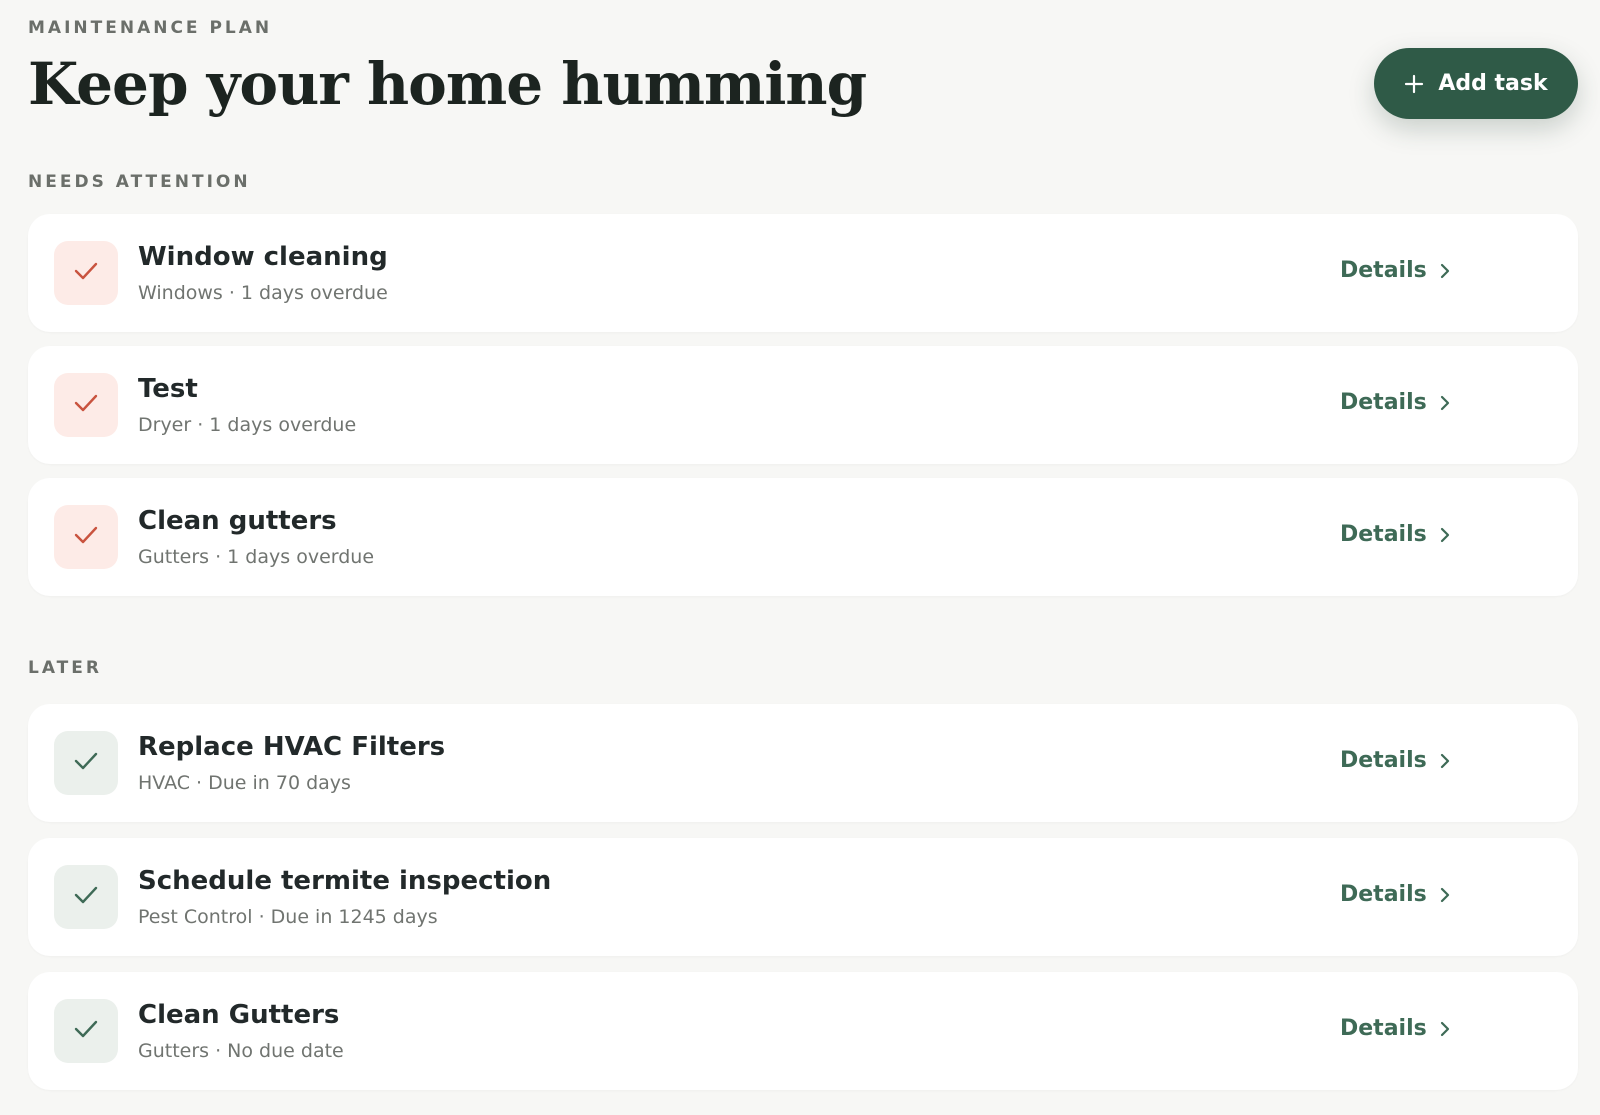  Describe the element at coordinates (168, 389) in the screenshot. I see `task-title: Test` at that location.